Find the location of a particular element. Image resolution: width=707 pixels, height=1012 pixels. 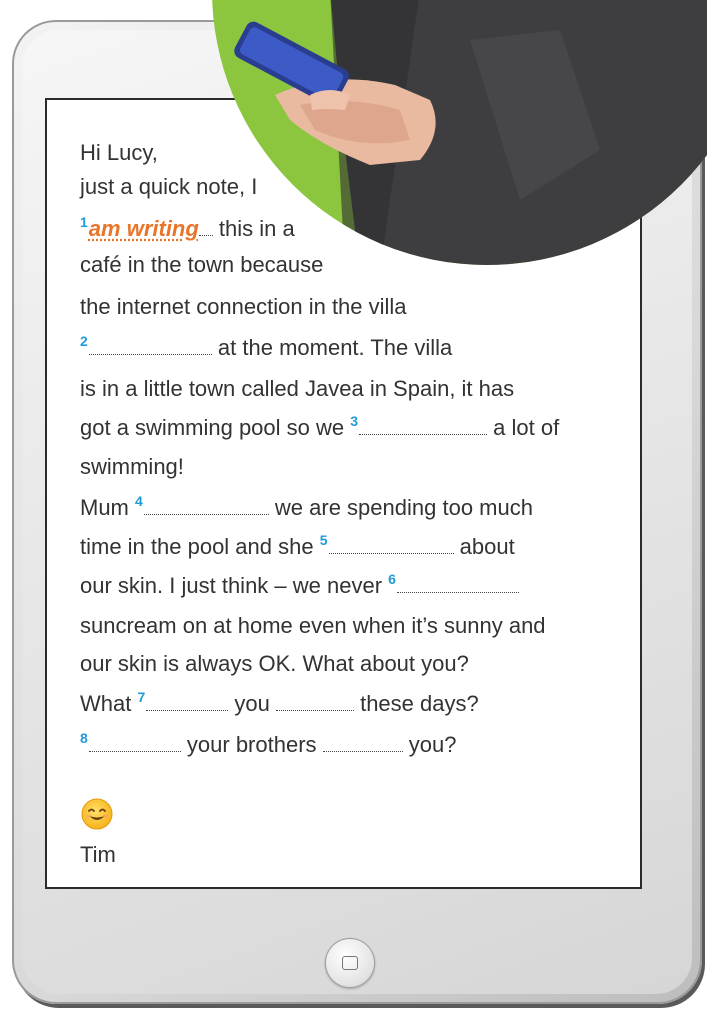

item-number: 8 is located at coordinates (84, 738).